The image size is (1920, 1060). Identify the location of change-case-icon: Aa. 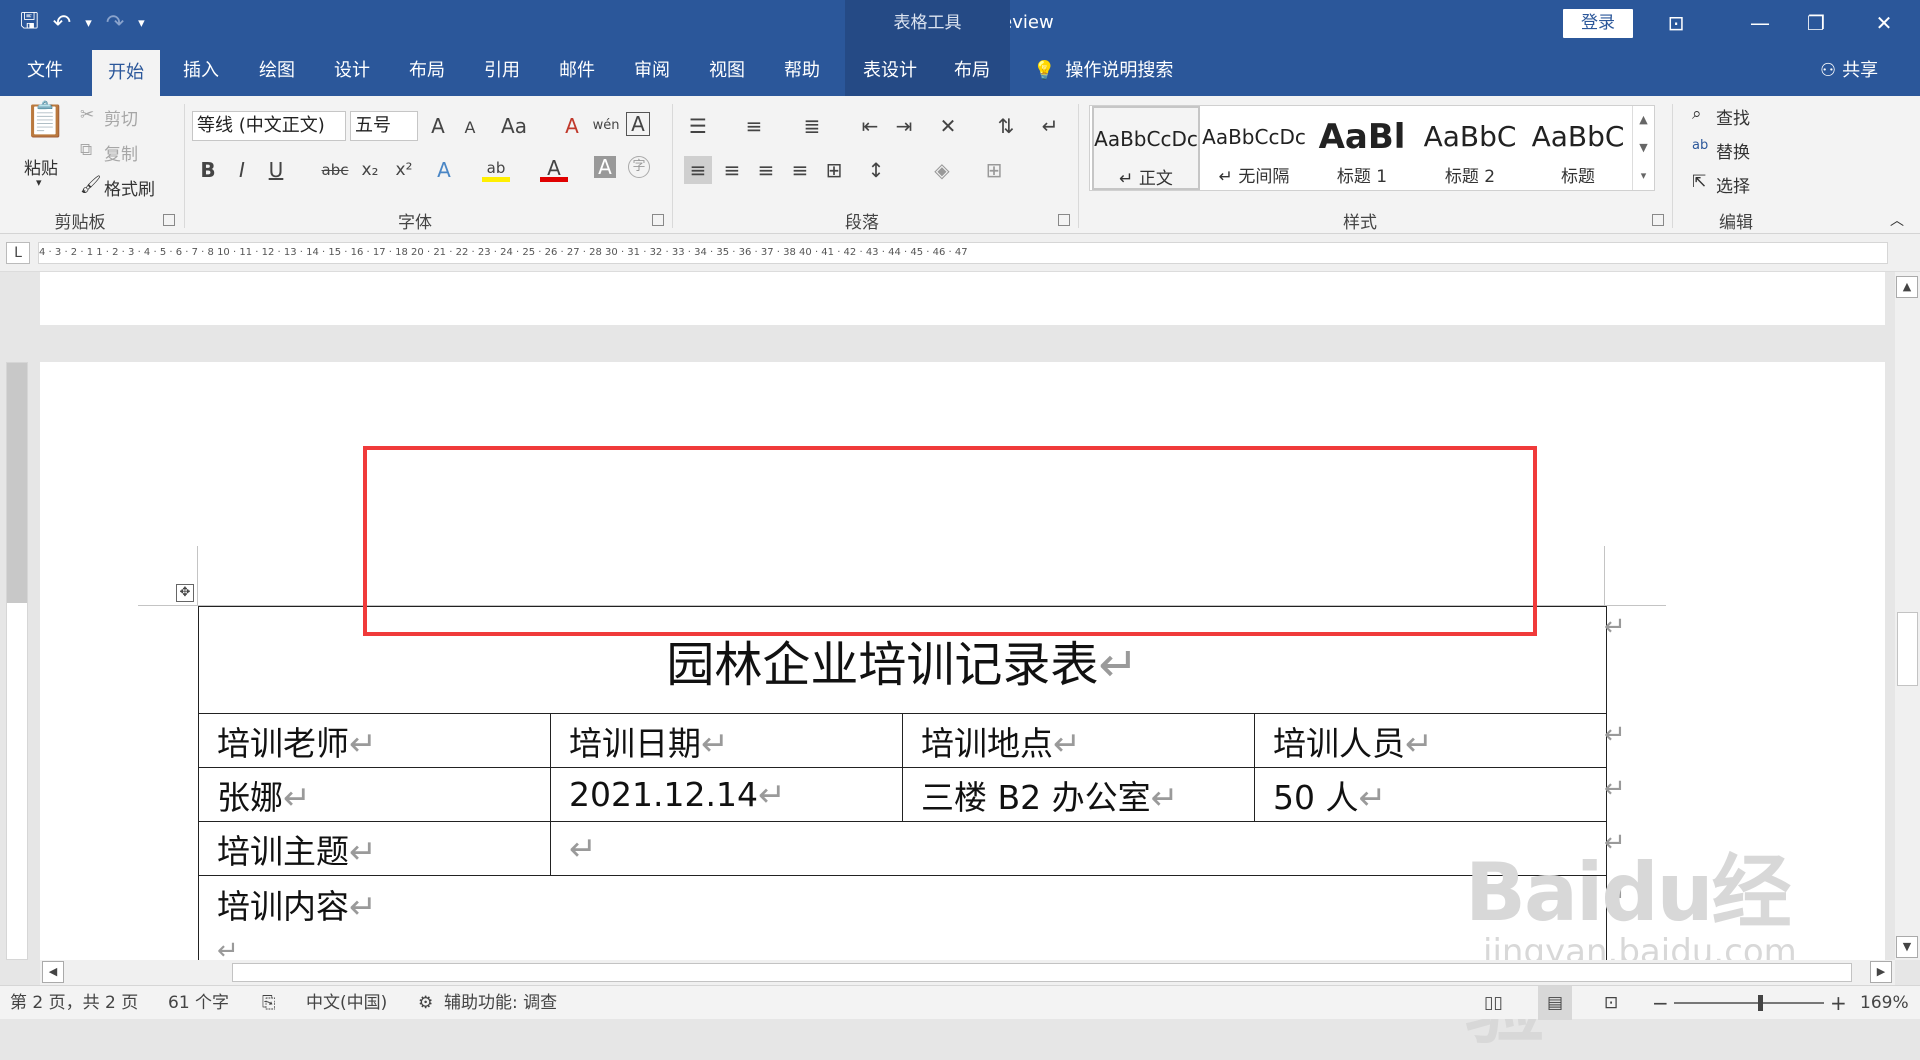
(514, 126).